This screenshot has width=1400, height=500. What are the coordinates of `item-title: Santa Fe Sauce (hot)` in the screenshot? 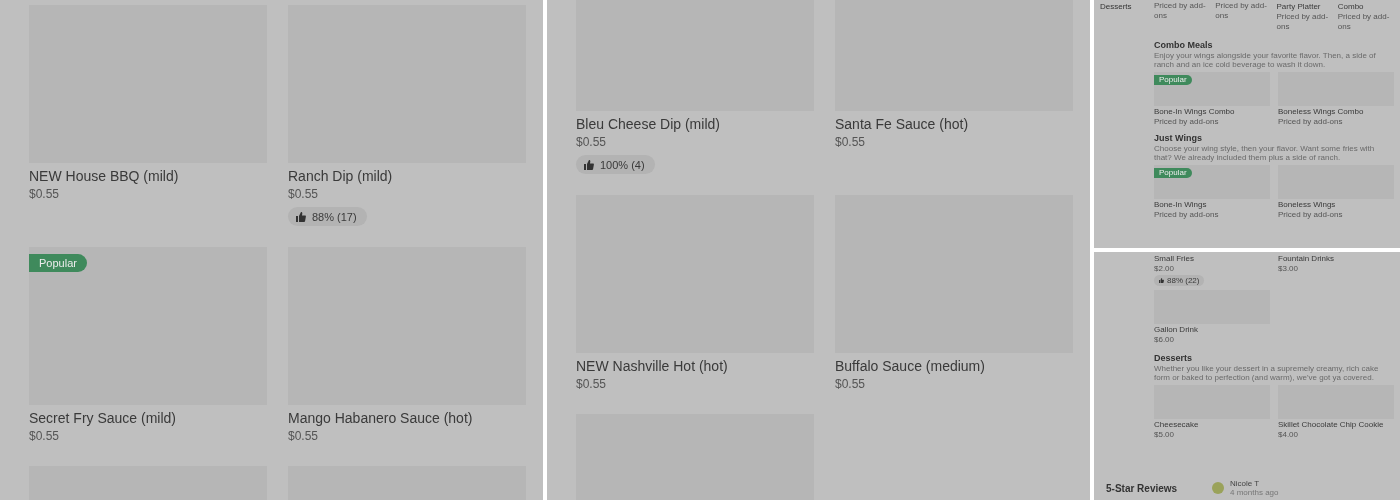 It's located at (902, 124).